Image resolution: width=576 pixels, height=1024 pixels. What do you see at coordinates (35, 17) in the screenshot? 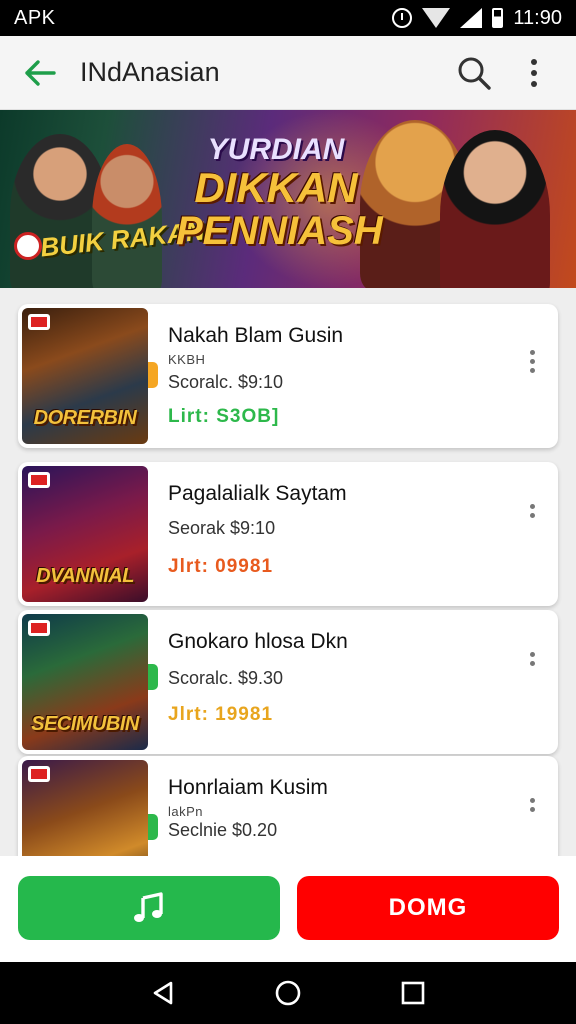
I see `carrier-label: APK` at bounding box center [35, 17].